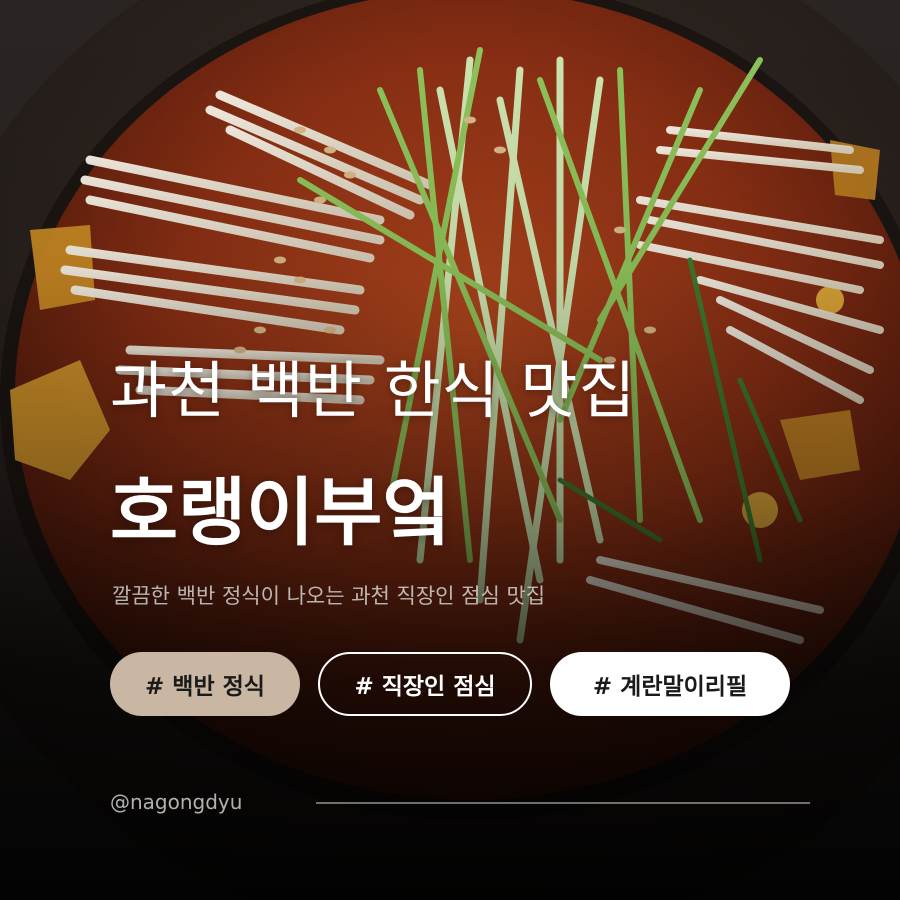 This screenshot has height=900, width=900. I want to click on restaurant-name: 호랭이부엌, so click(280, 513).